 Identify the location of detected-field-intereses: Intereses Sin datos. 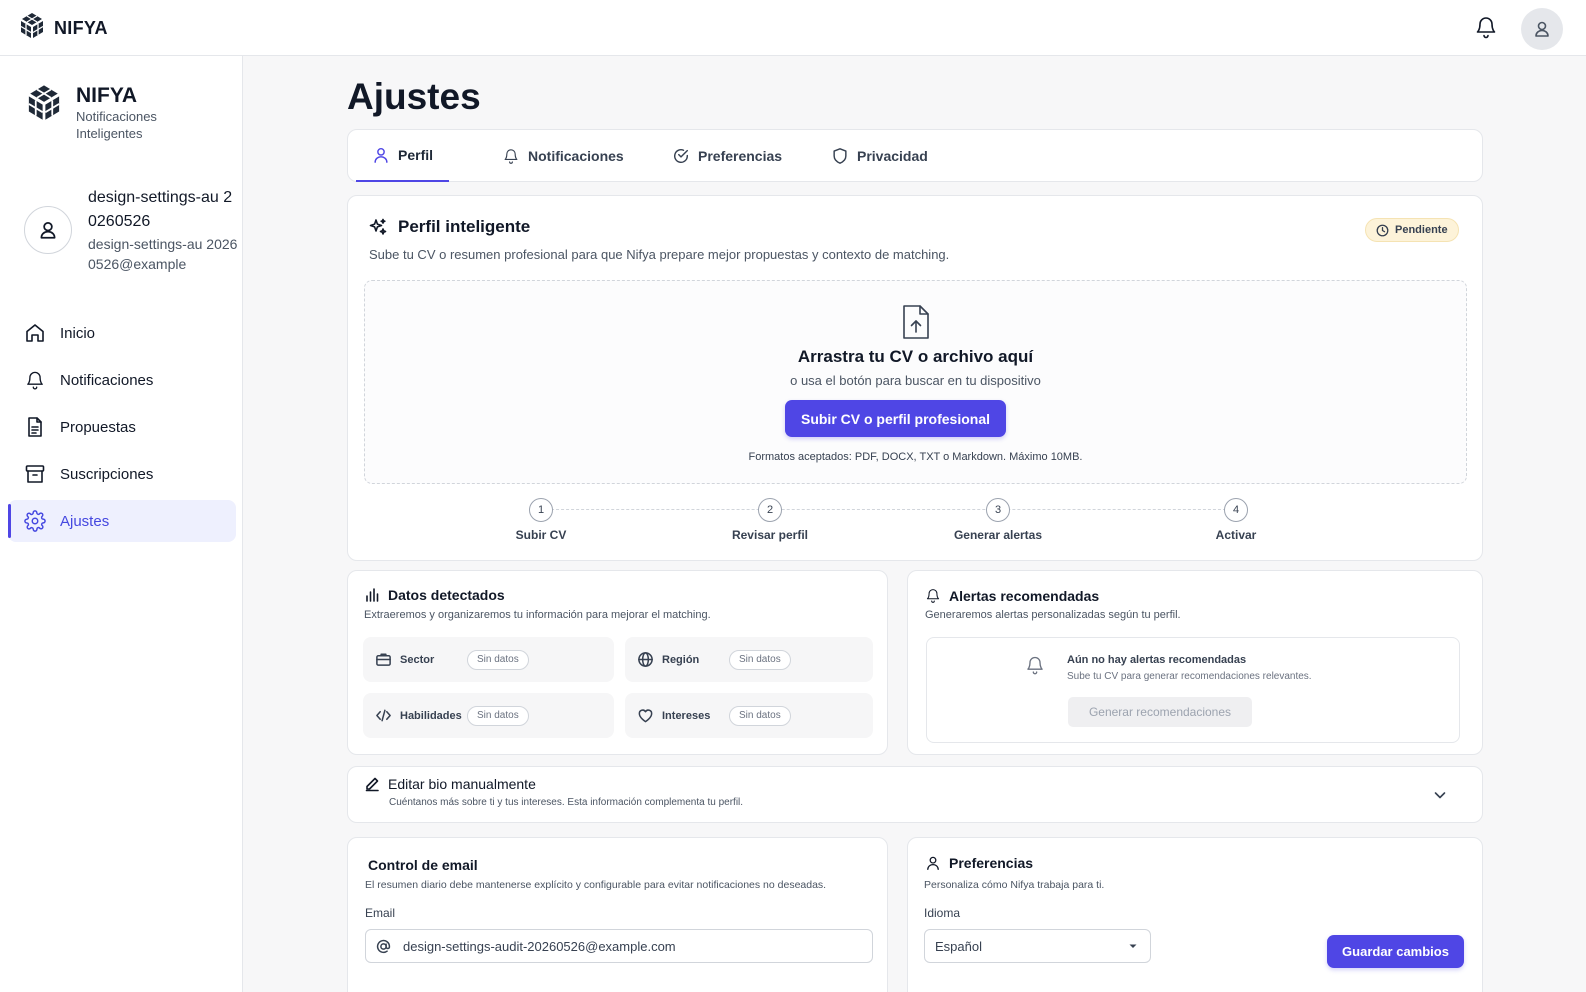
(749, 715).